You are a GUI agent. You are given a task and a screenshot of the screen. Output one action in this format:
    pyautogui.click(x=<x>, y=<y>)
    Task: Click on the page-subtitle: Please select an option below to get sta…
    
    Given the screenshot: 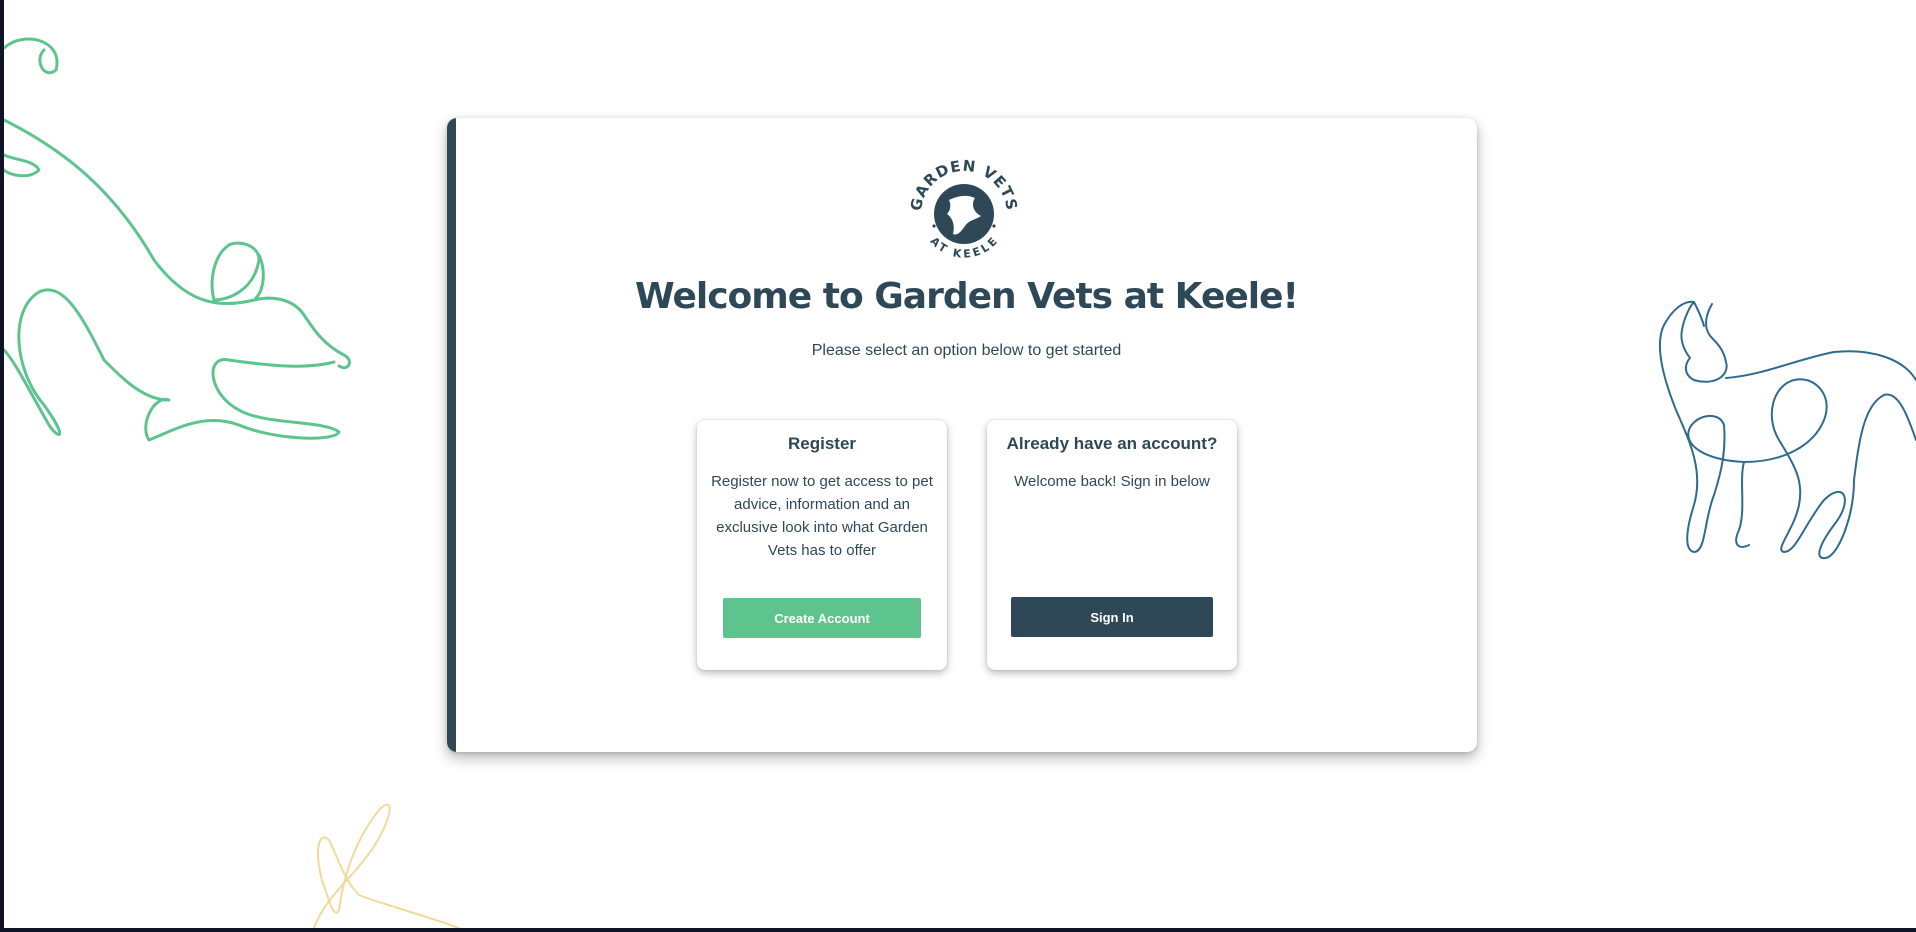 What is the action you would take?
    pyautogui.click(x=966, y=350)
    